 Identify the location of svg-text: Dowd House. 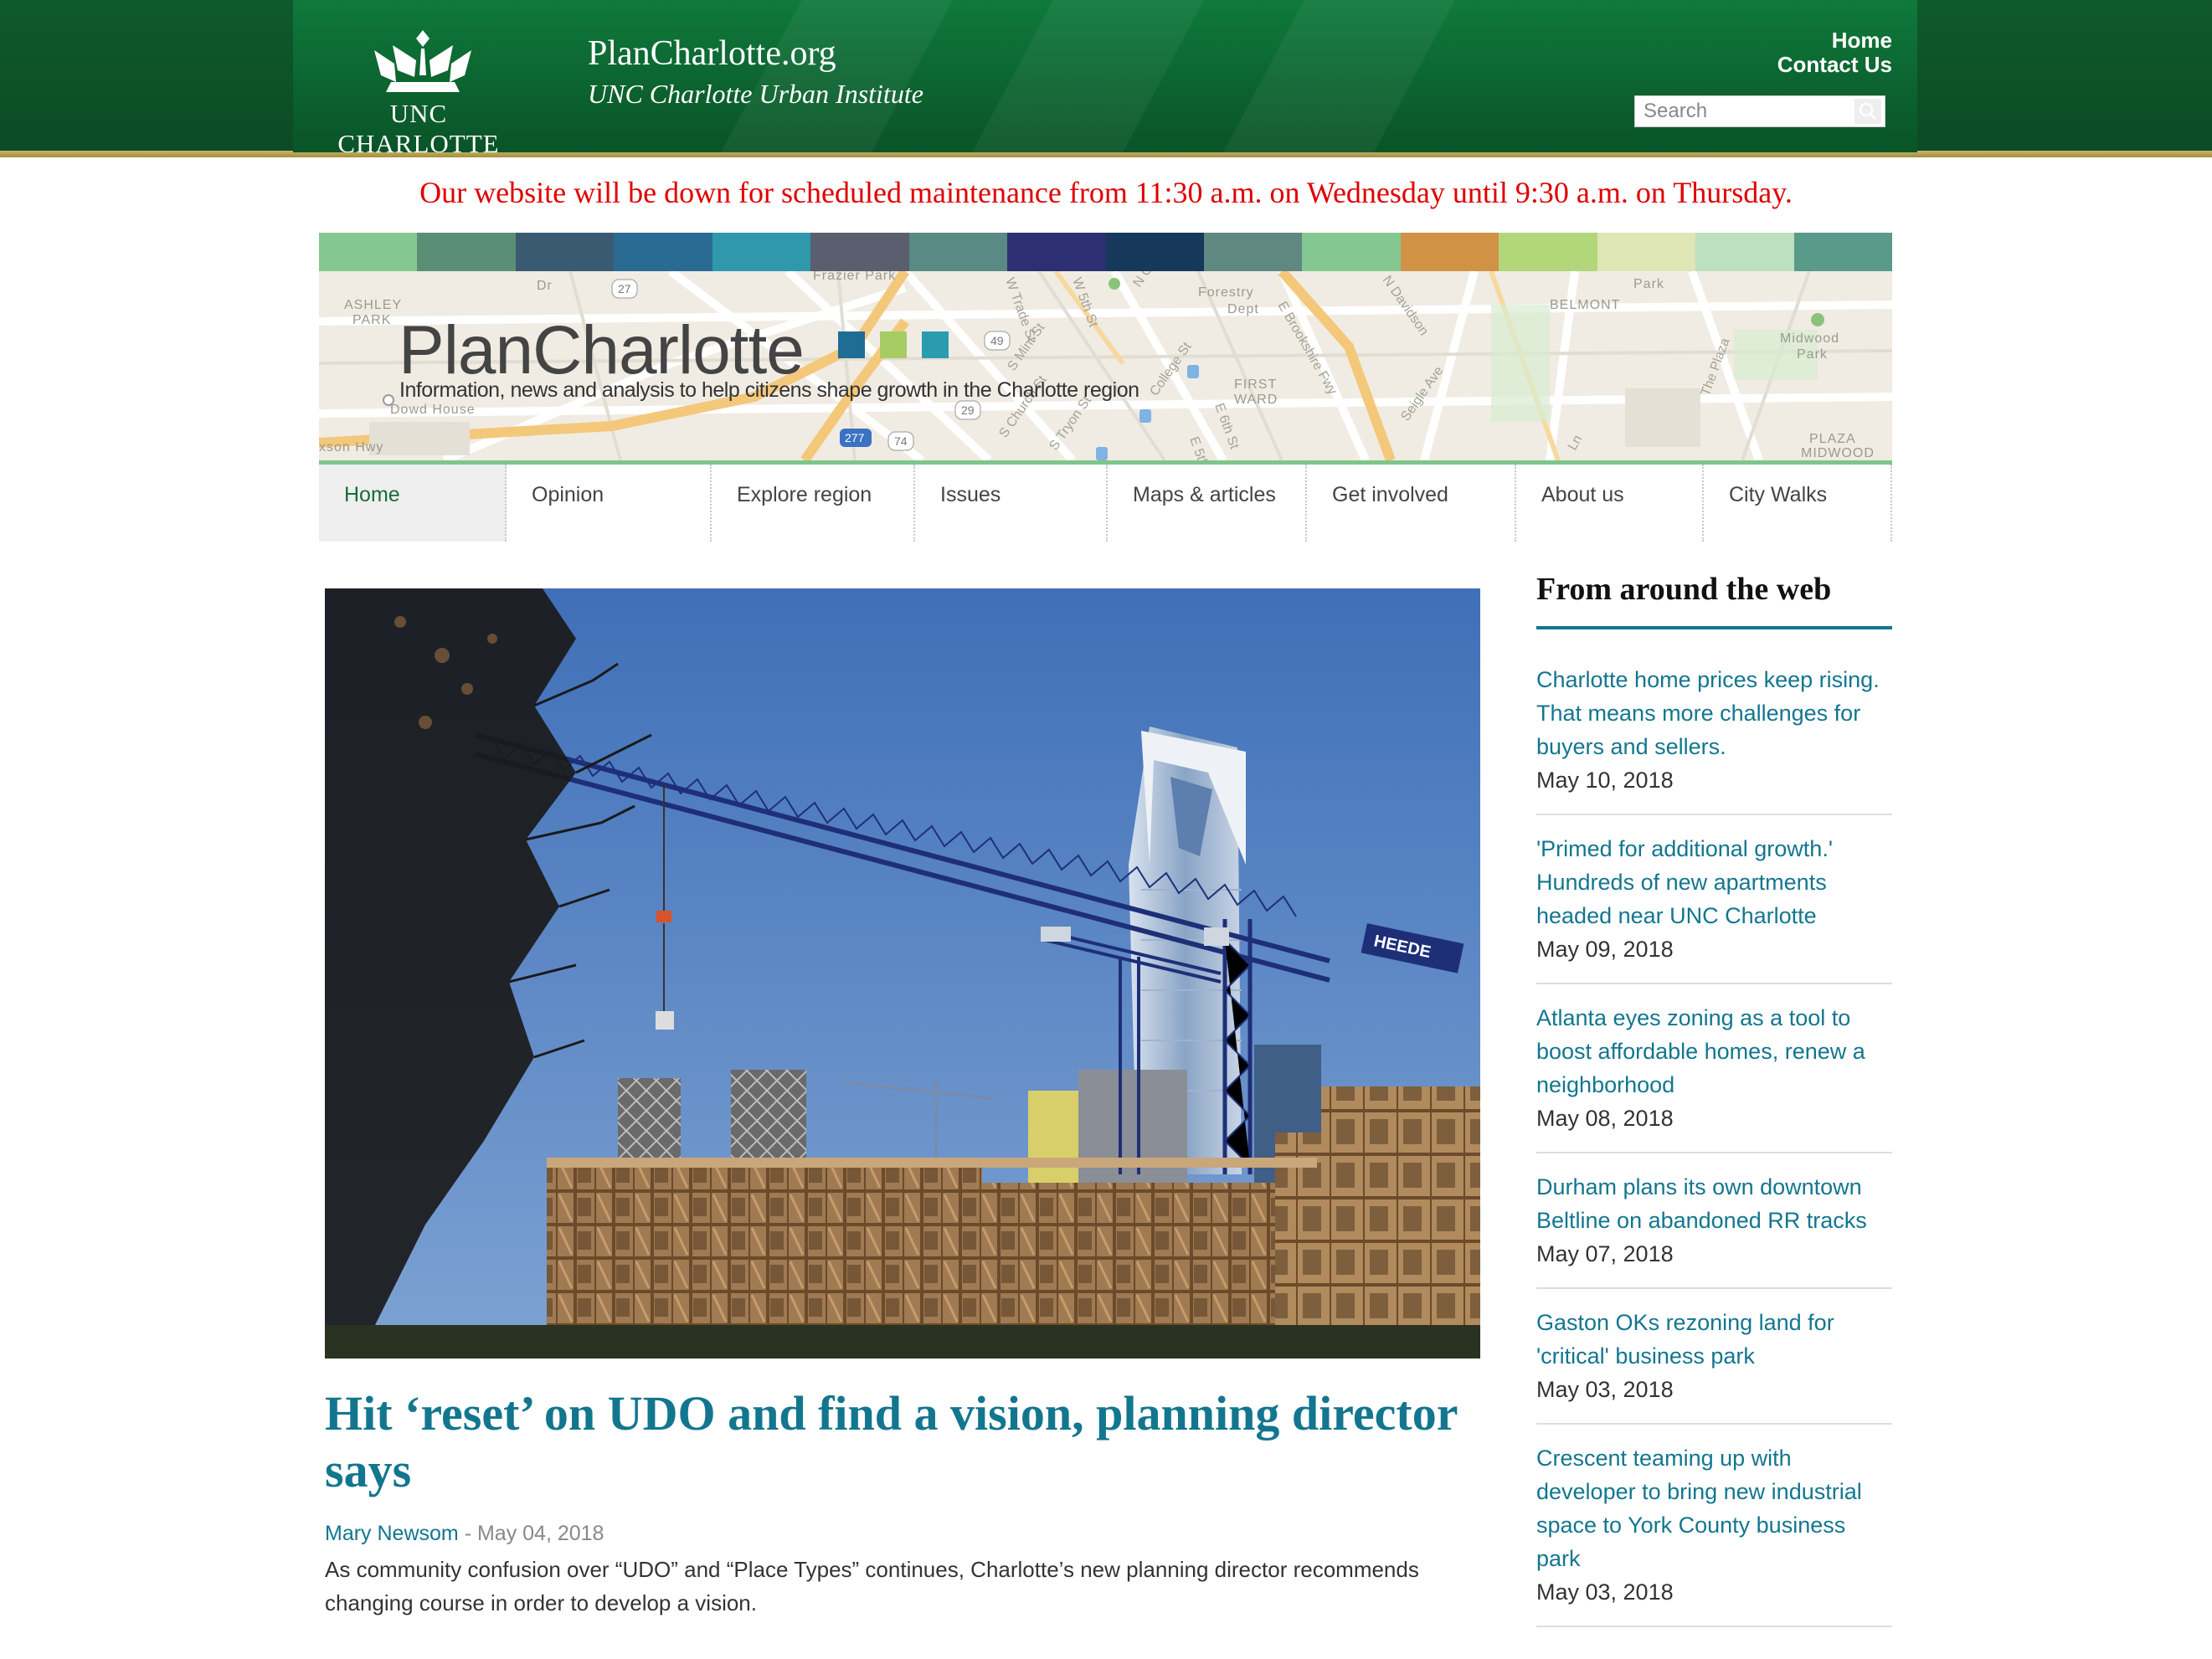
(433, 410).